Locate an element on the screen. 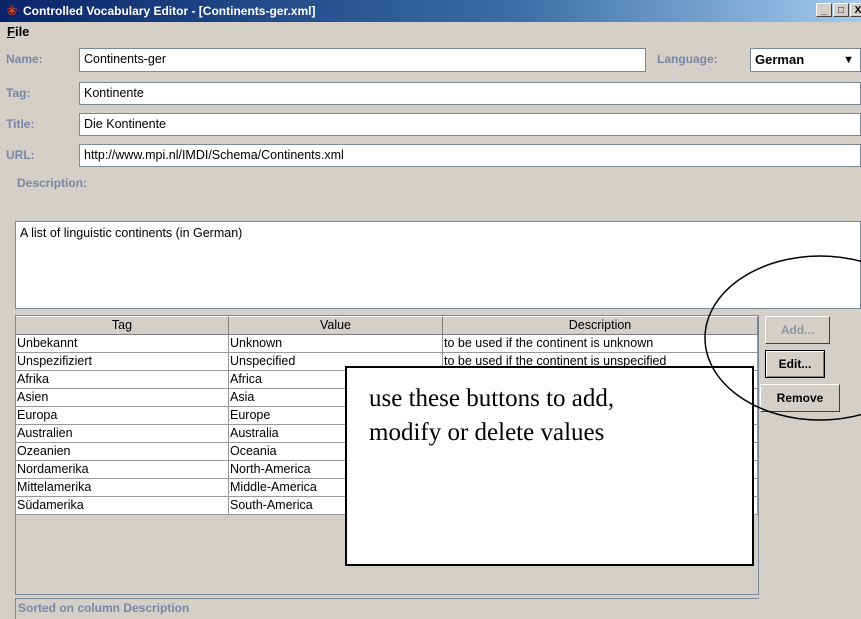 Image resolution: width=861 pixels, height=619 pixels. column-header-tag: Tag is located at coordinates (122, 325).